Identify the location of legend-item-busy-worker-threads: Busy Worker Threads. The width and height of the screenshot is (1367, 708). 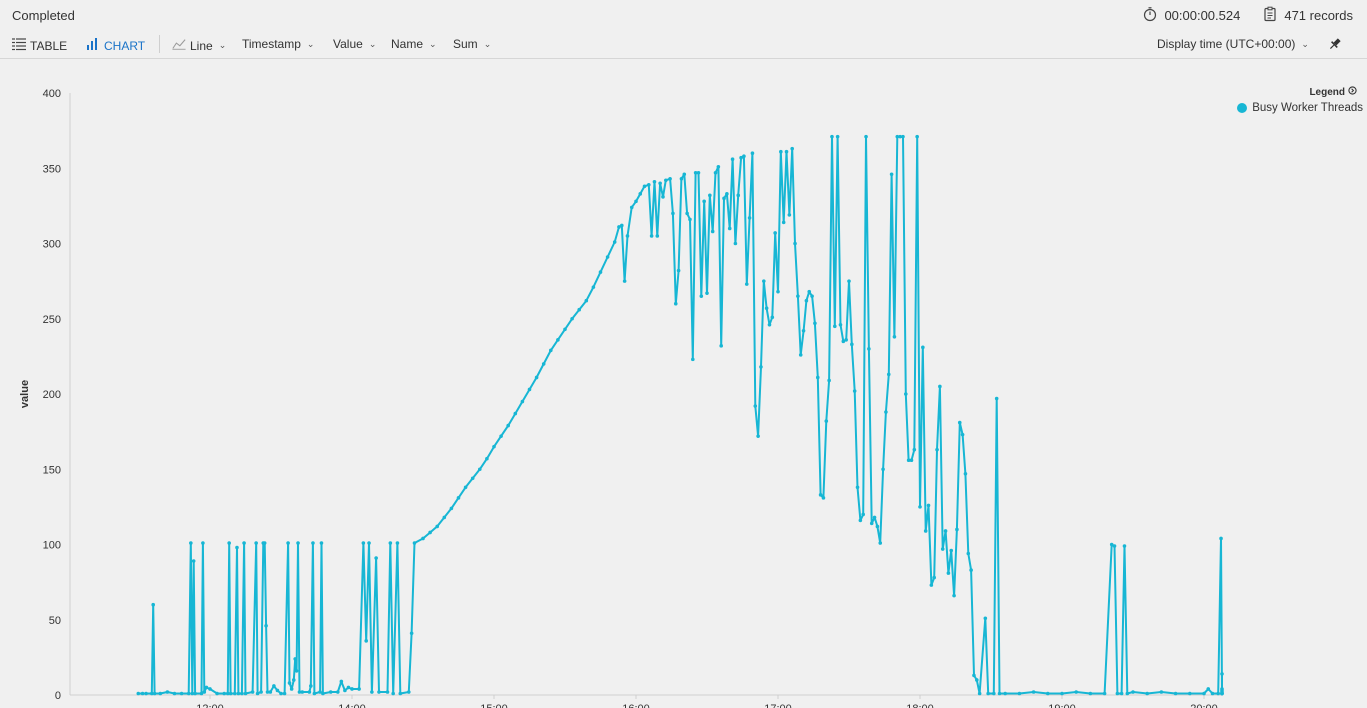
(1300, 108).